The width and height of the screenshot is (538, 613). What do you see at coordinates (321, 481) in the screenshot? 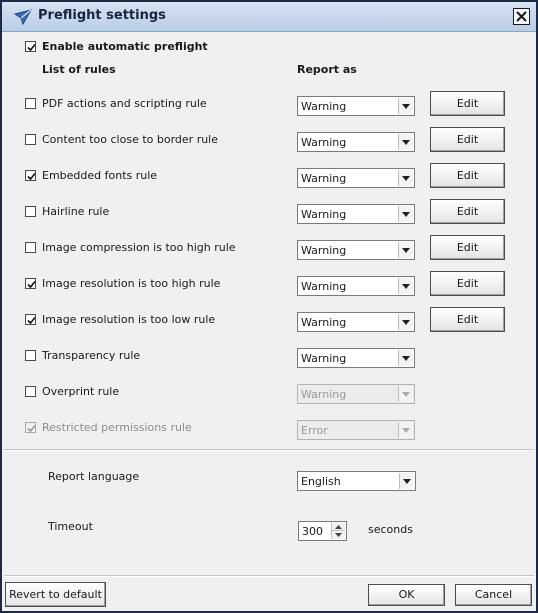
I see `report-language-value: English` at bounding box center [321, 481].